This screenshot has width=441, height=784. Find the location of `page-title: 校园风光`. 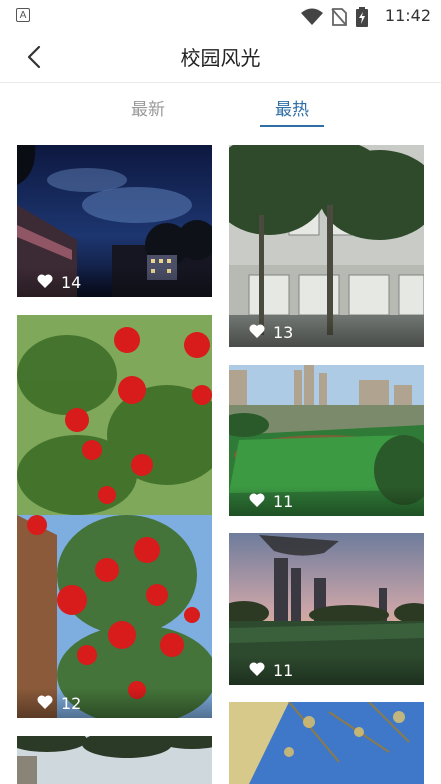

page-title: 校园风光 is located at coordinates (220, 58).